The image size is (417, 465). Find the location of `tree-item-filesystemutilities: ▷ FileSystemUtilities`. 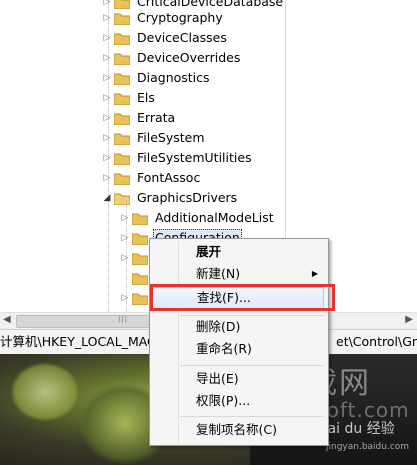

tree-item-filesystemutilities: ▷ FileSystemUtilities is located at coordinates (177, 158).